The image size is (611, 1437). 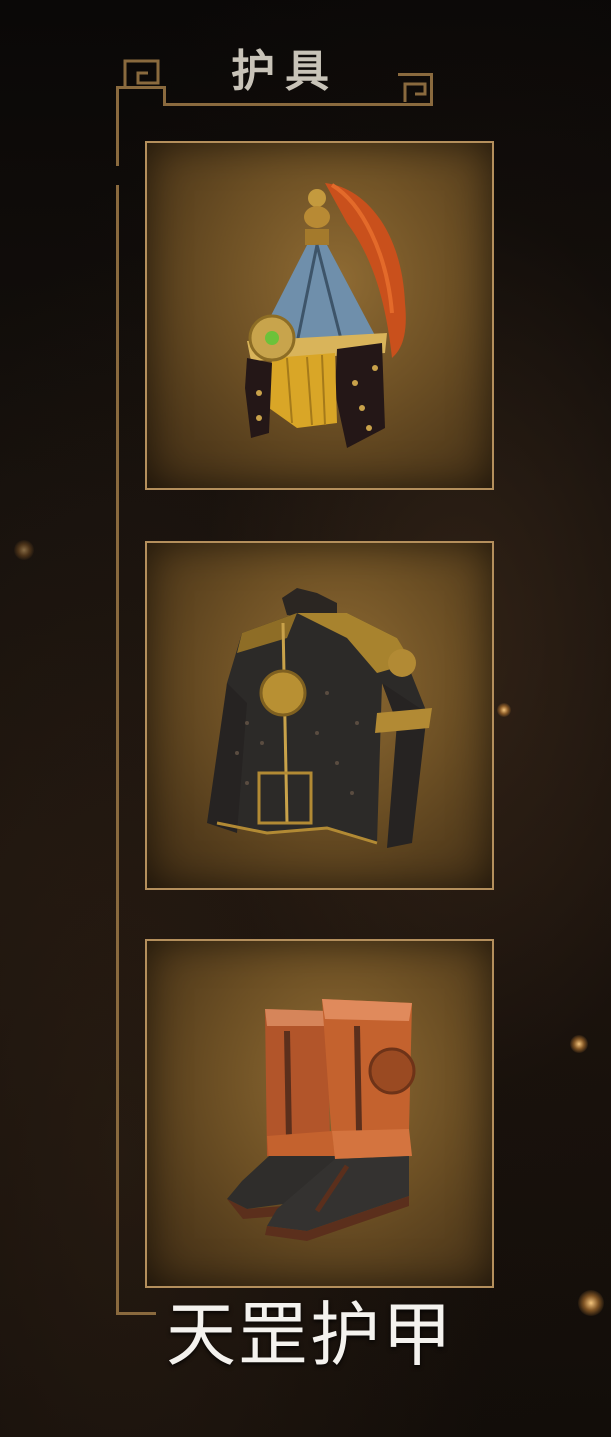 I want to click on helmet-icon, so click(x=325, y=315).